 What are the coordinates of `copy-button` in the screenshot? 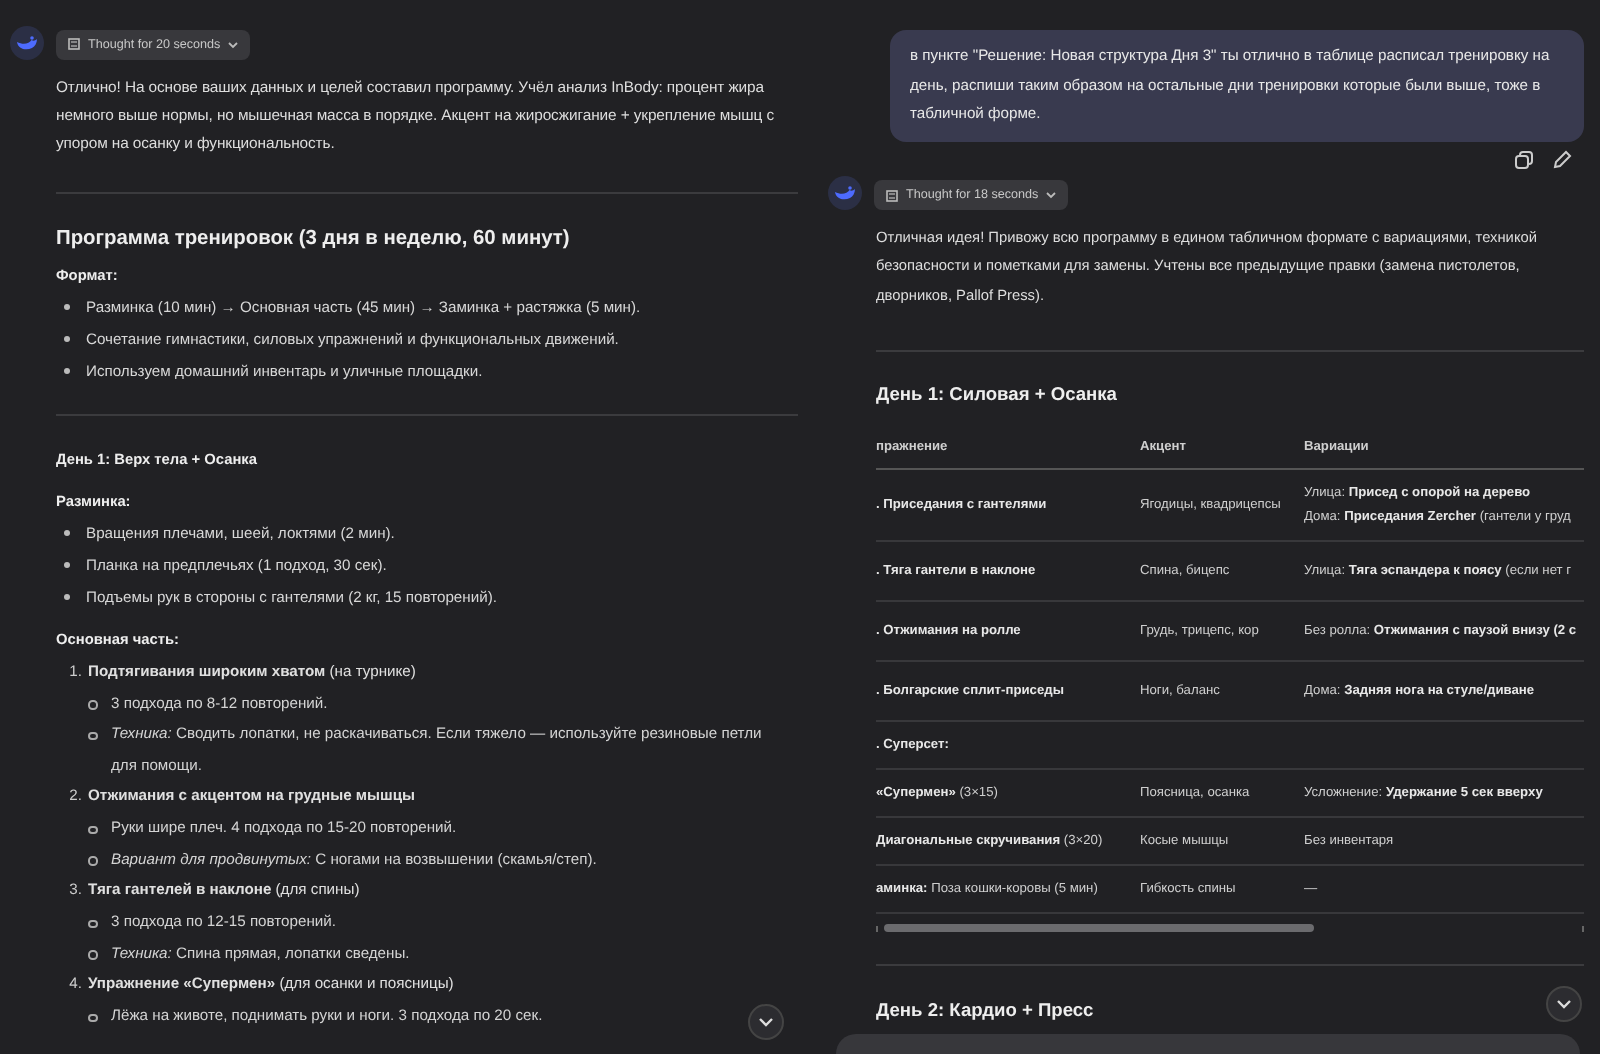 It's located at (1524, 159).